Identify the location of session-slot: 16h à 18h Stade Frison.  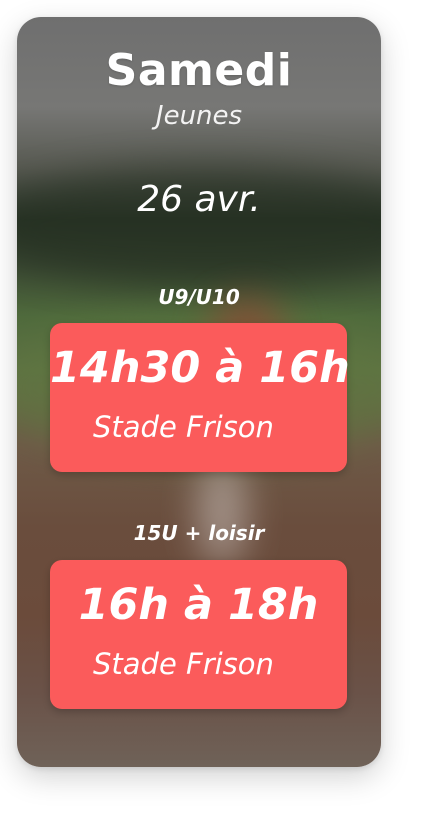
(198, 634).